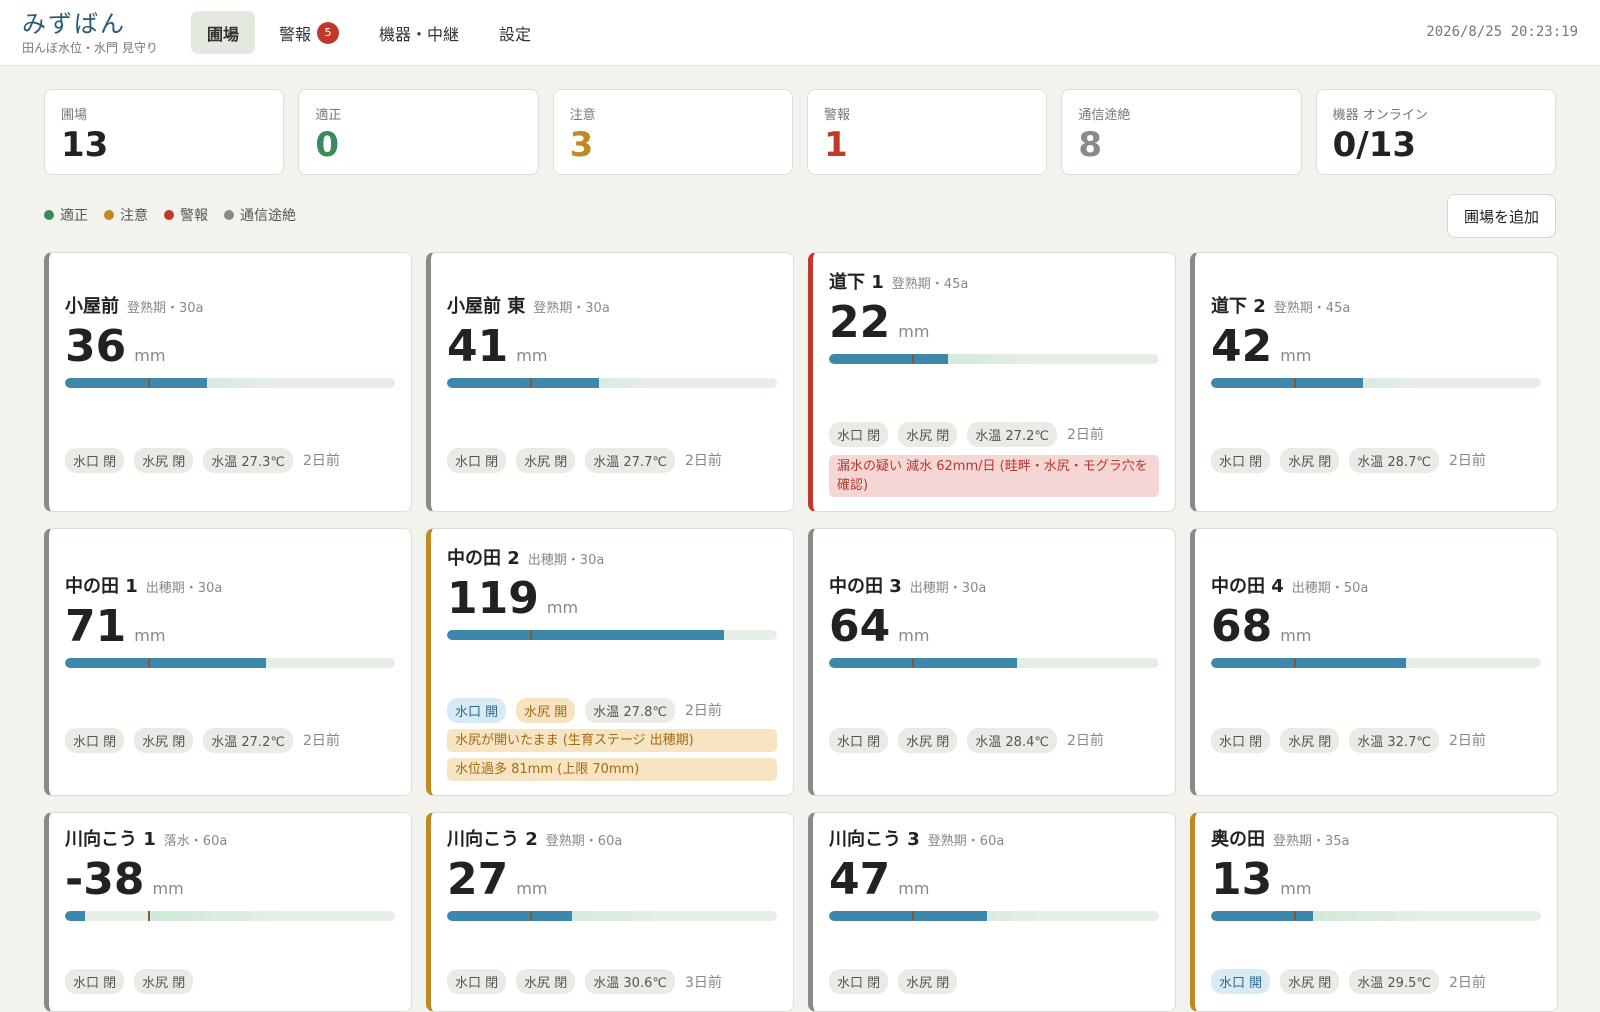 The image size is (1600, 1012). Describe the element at coordinates (230, 305) in the screenshot. I see `field-header: 小屋前 登熟期・30a` at that location.